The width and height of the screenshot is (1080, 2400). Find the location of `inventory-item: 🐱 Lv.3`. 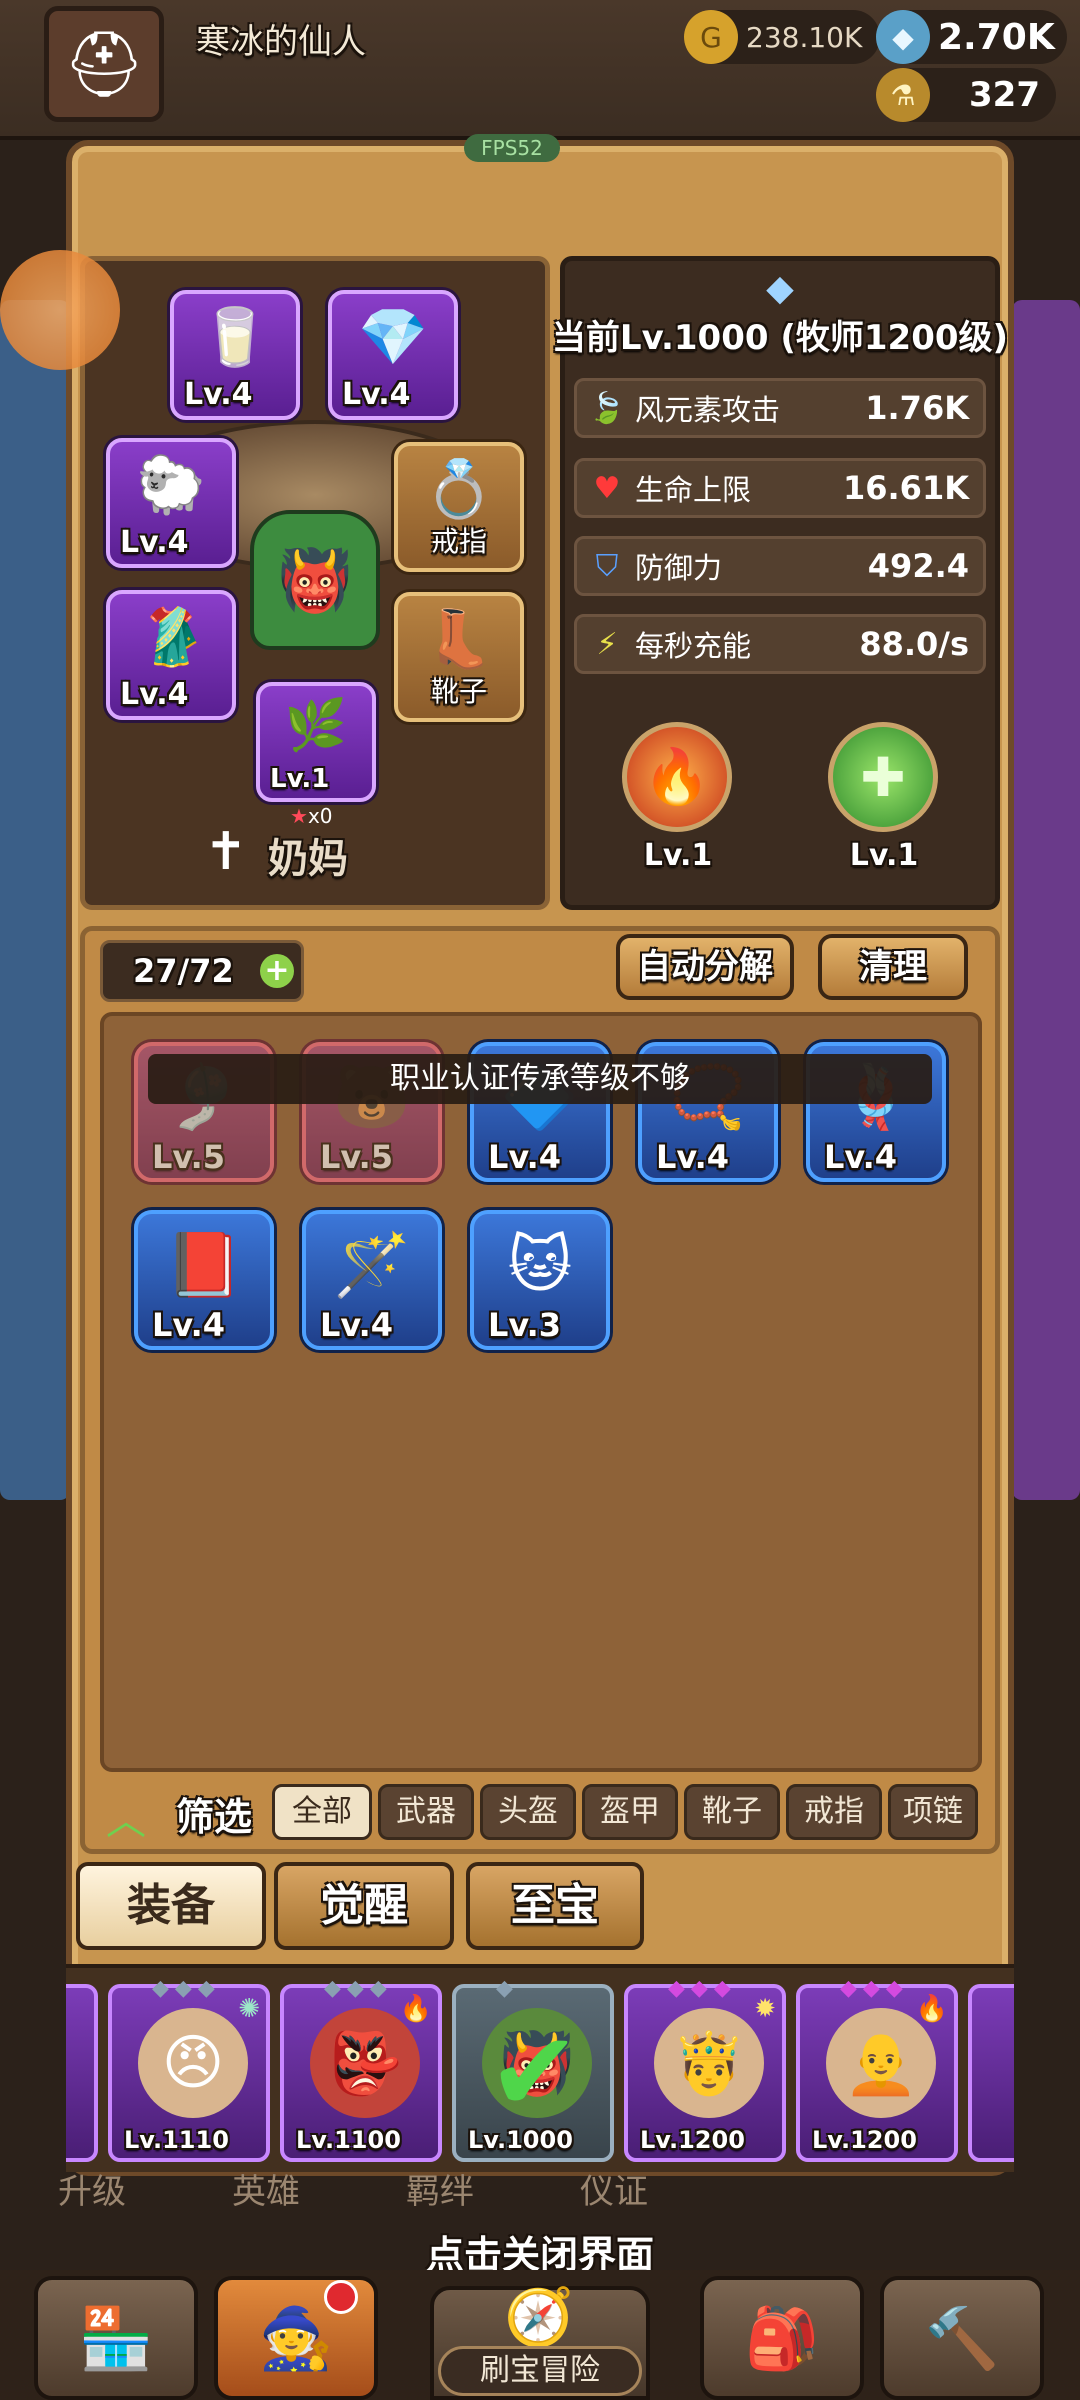

inventory-item: 🐱 Lv.3 is located at coordinates (540, 1280).